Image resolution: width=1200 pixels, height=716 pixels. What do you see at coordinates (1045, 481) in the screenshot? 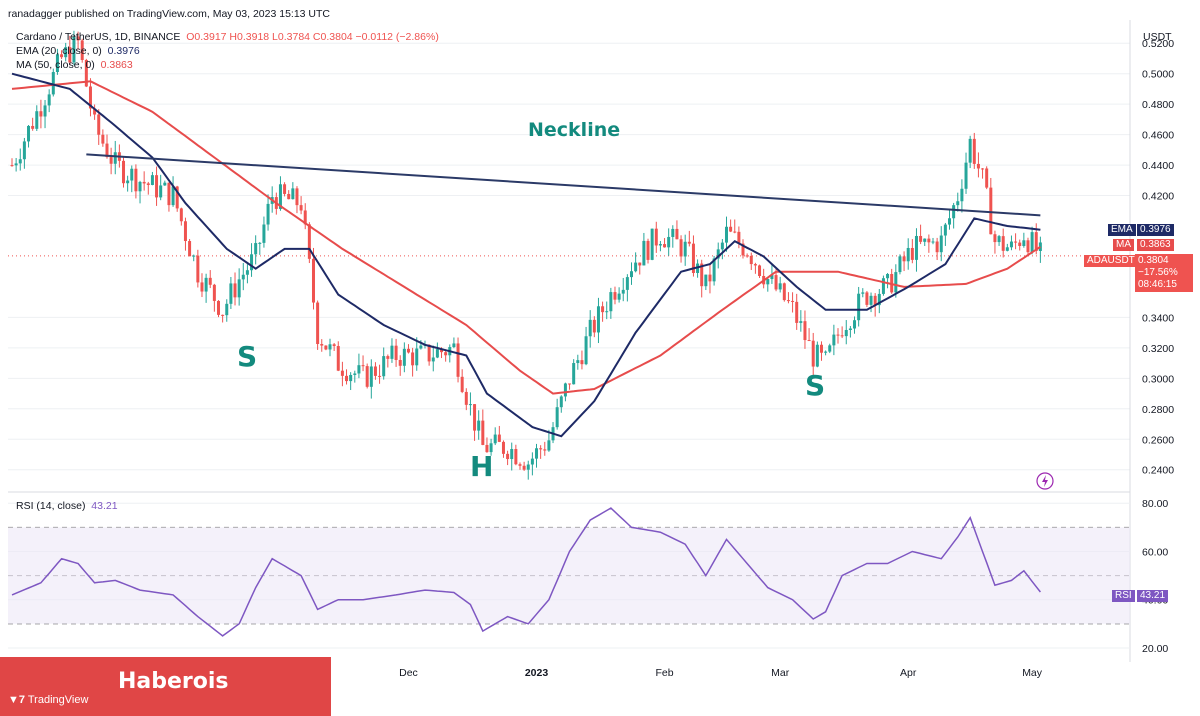
I see `lightning-icon` at bounding box center [1045, 481].